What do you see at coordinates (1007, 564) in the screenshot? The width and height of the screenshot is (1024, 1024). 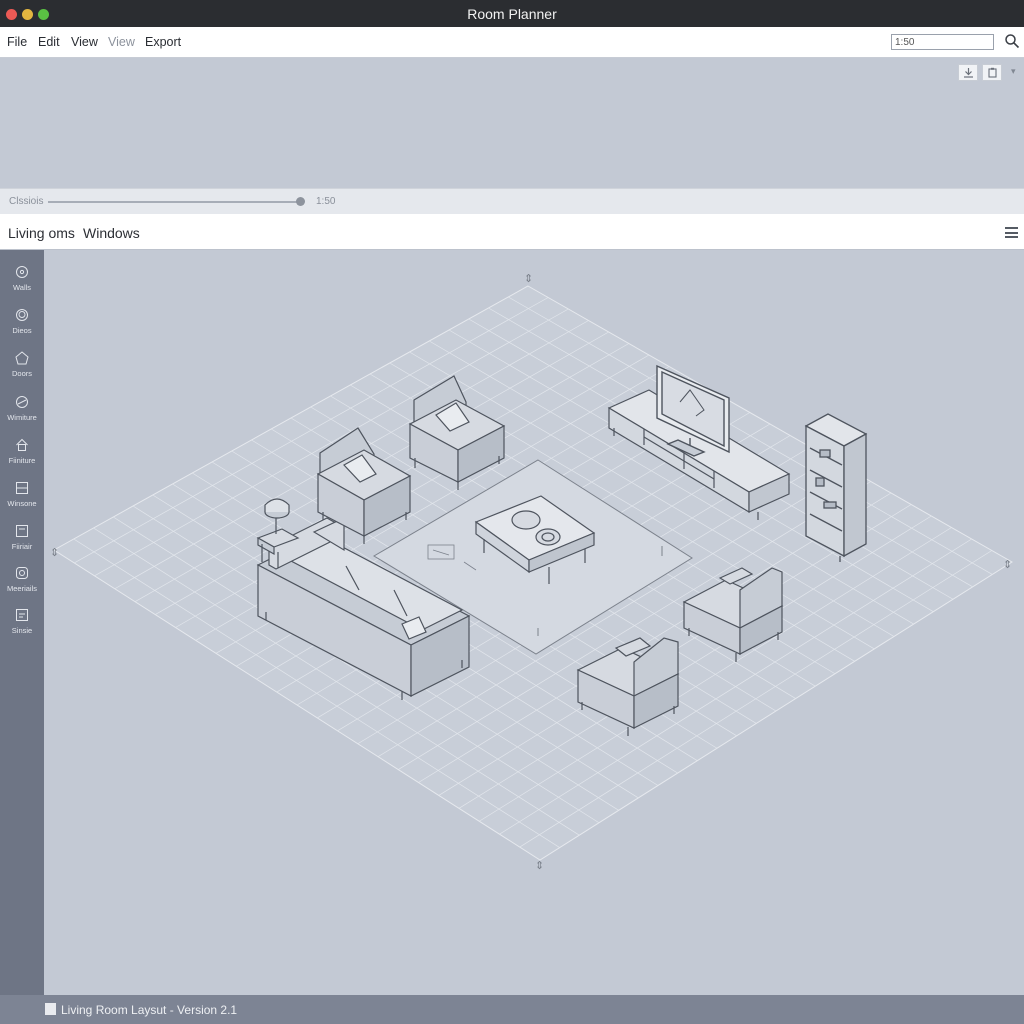 I see `corner-marker-right: ⇕` at bounding box center [1007, 564].